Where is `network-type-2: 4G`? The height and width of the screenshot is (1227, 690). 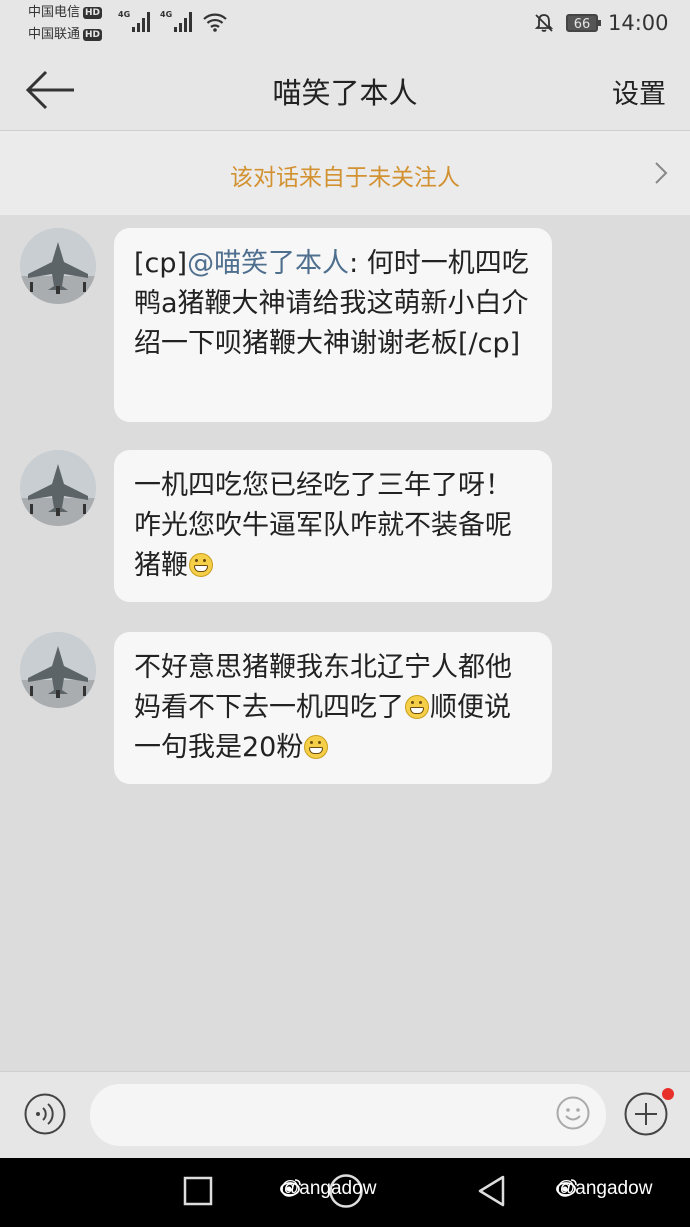 network-type-2: 4G is located at coordinates (166, 14).